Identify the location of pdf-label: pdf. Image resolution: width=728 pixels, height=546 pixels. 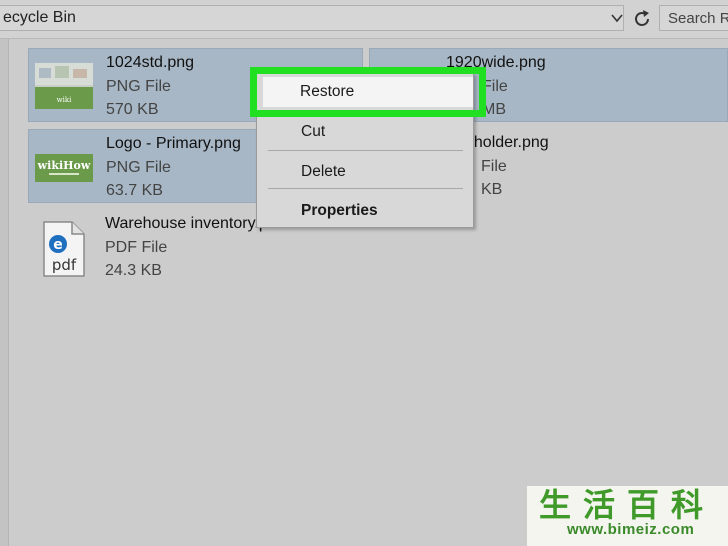
(64, 265).